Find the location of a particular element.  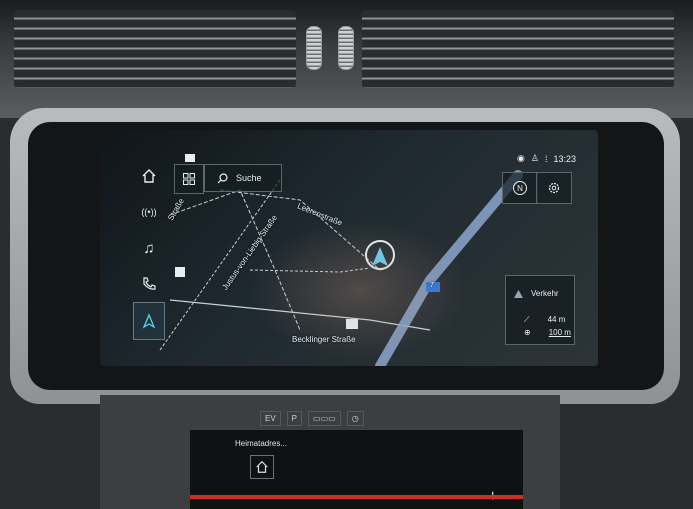

air-vent-left is located at coordinates (155, 49).